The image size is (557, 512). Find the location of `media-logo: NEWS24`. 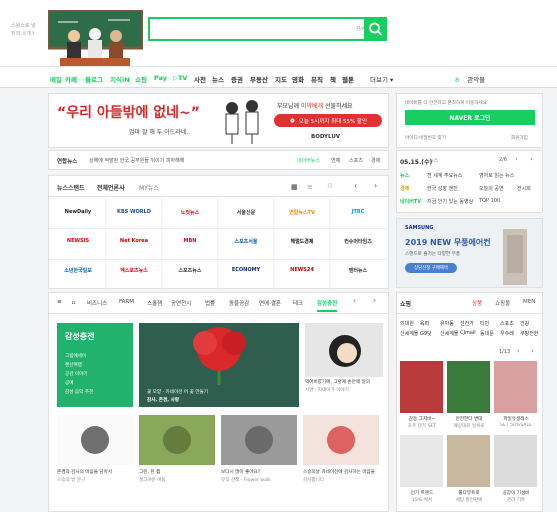

media-logo: NEWS24 is located at coordinates (302, 270).